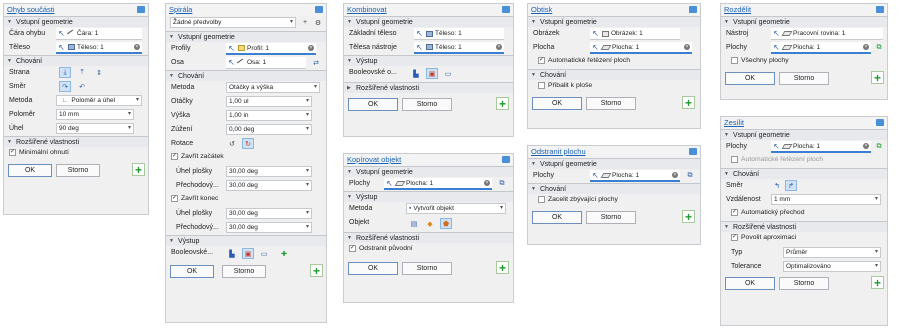 This screenshot has width=900, height=336. I want to click on transition-2-input: 30,00 deg, so click(269, 227).